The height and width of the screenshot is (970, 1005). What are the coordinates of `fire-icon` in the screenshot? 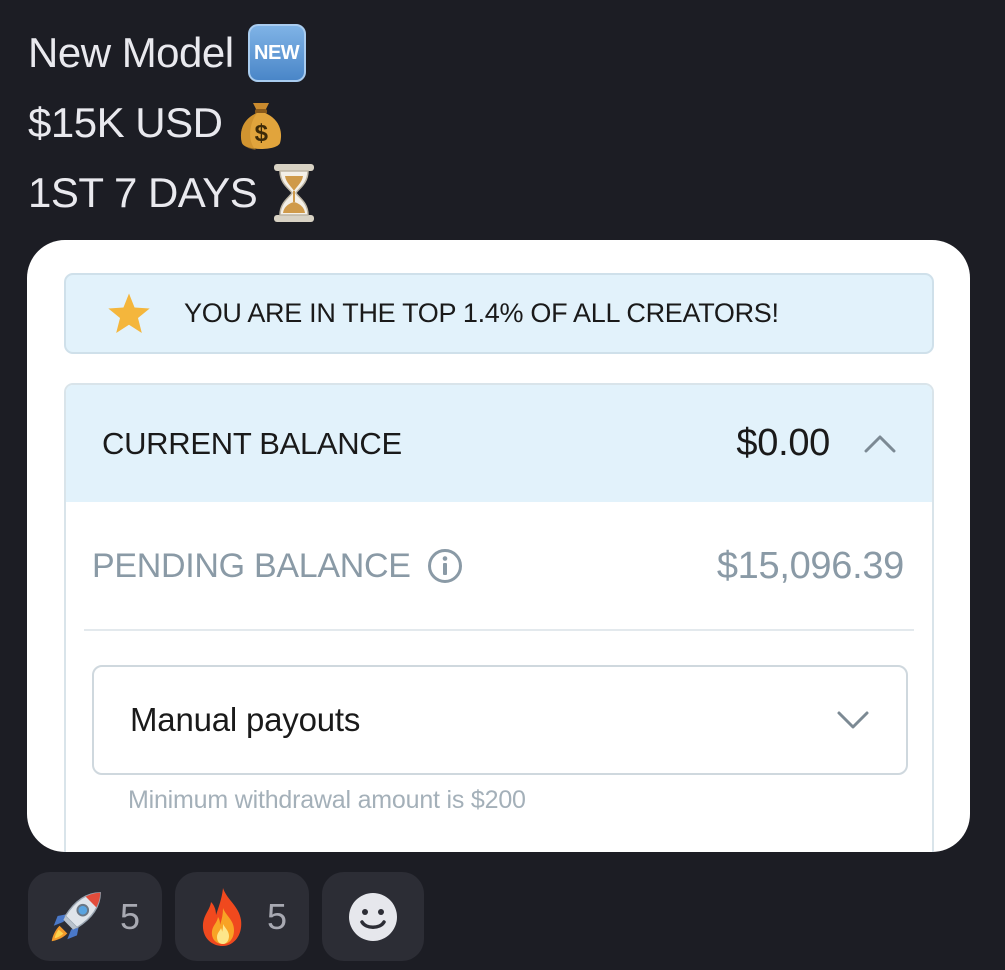 It's located at (223, 917).